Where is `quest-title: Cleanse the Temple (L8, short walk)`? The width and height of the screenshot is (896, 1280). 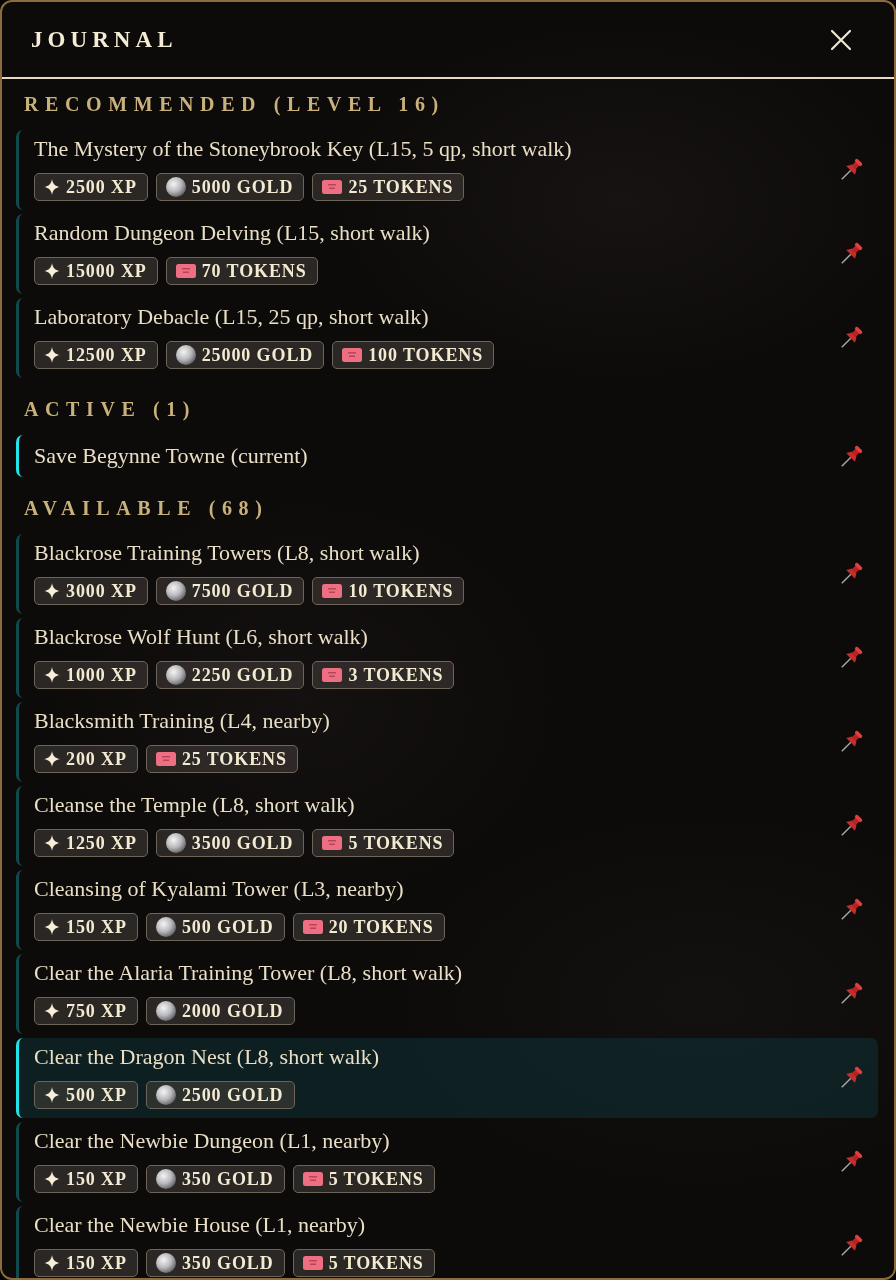
quest-title: Cleanse the Temple (L8, short walk) is located at coordinates (194, 805).